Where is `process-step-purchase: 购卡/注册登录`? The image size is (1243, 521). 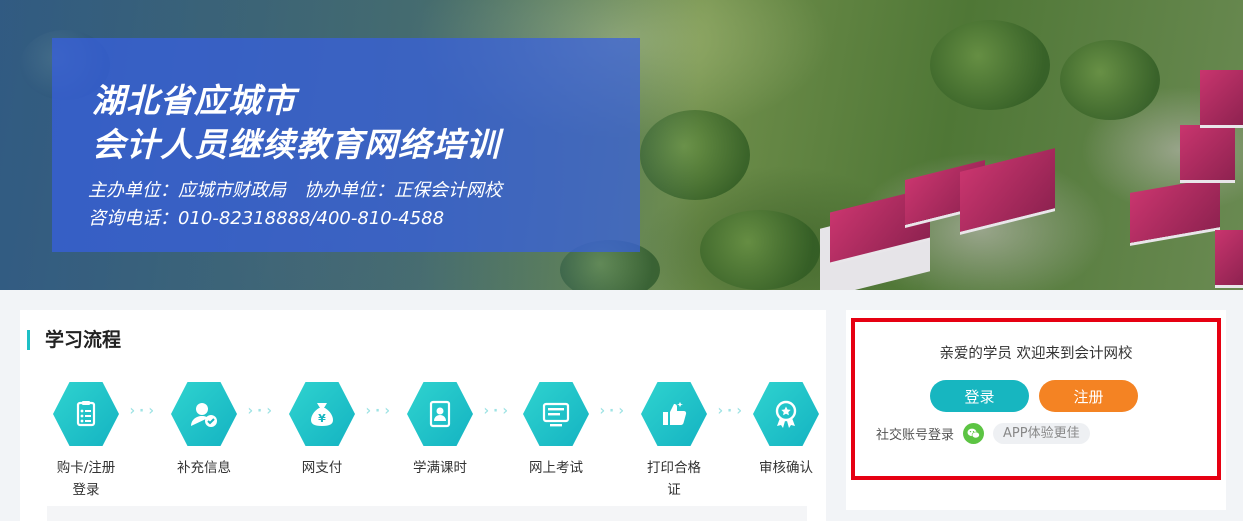
process-step-purchase: 购卡/注册登录 is located at coordinates (86, 441).